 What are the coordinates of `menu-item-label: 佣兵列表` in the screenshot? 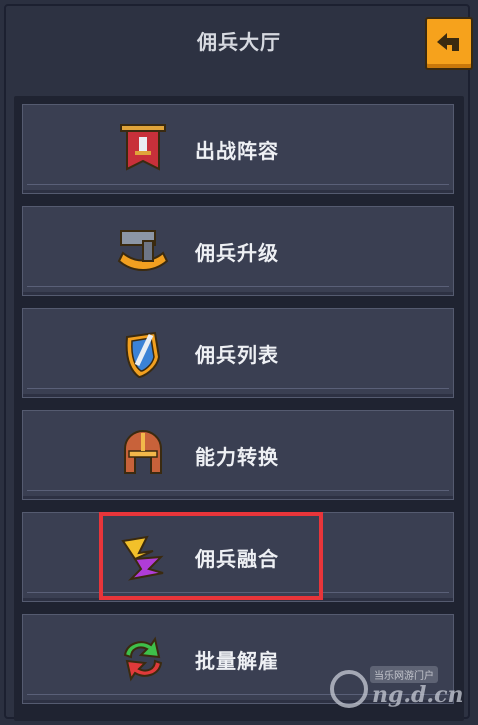 It's located at (237, 355).